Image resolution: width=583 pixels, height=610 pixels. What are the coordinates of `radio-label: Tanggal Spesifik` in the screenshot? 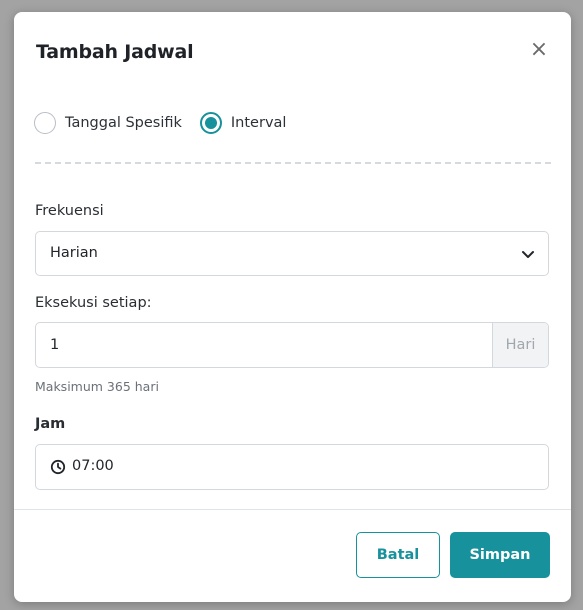 It's located at (123, 123).